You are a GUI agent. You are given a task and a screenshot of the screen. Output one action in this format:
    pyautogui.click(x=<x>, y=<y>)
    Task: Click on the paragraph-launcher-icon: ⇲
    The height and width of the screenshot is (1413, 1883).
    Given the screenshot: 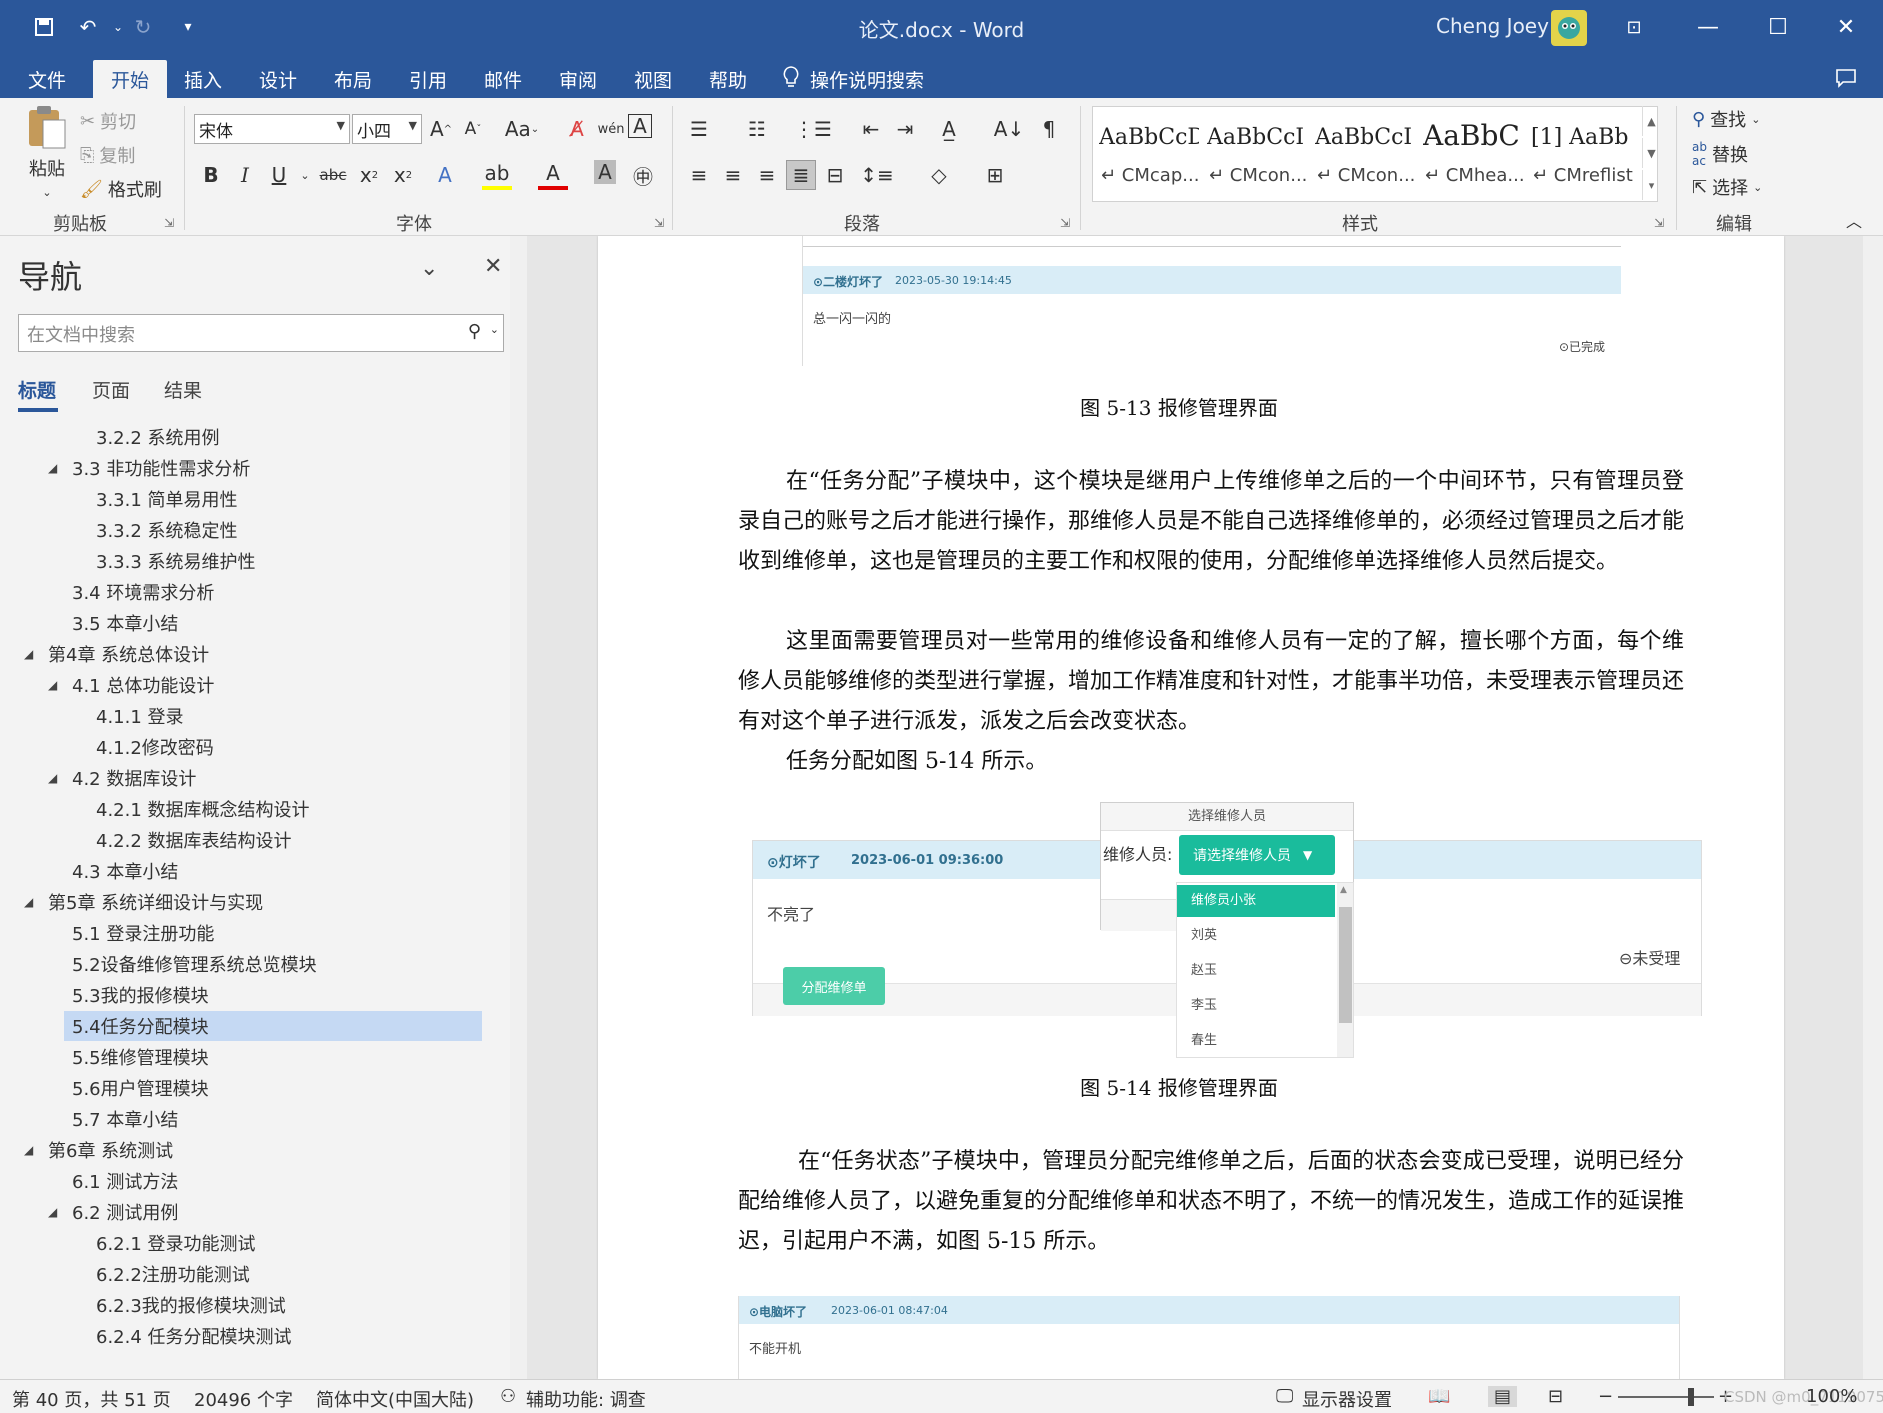 What is the action you would take?
    pyautogui.click(x=1065, y=223)
    